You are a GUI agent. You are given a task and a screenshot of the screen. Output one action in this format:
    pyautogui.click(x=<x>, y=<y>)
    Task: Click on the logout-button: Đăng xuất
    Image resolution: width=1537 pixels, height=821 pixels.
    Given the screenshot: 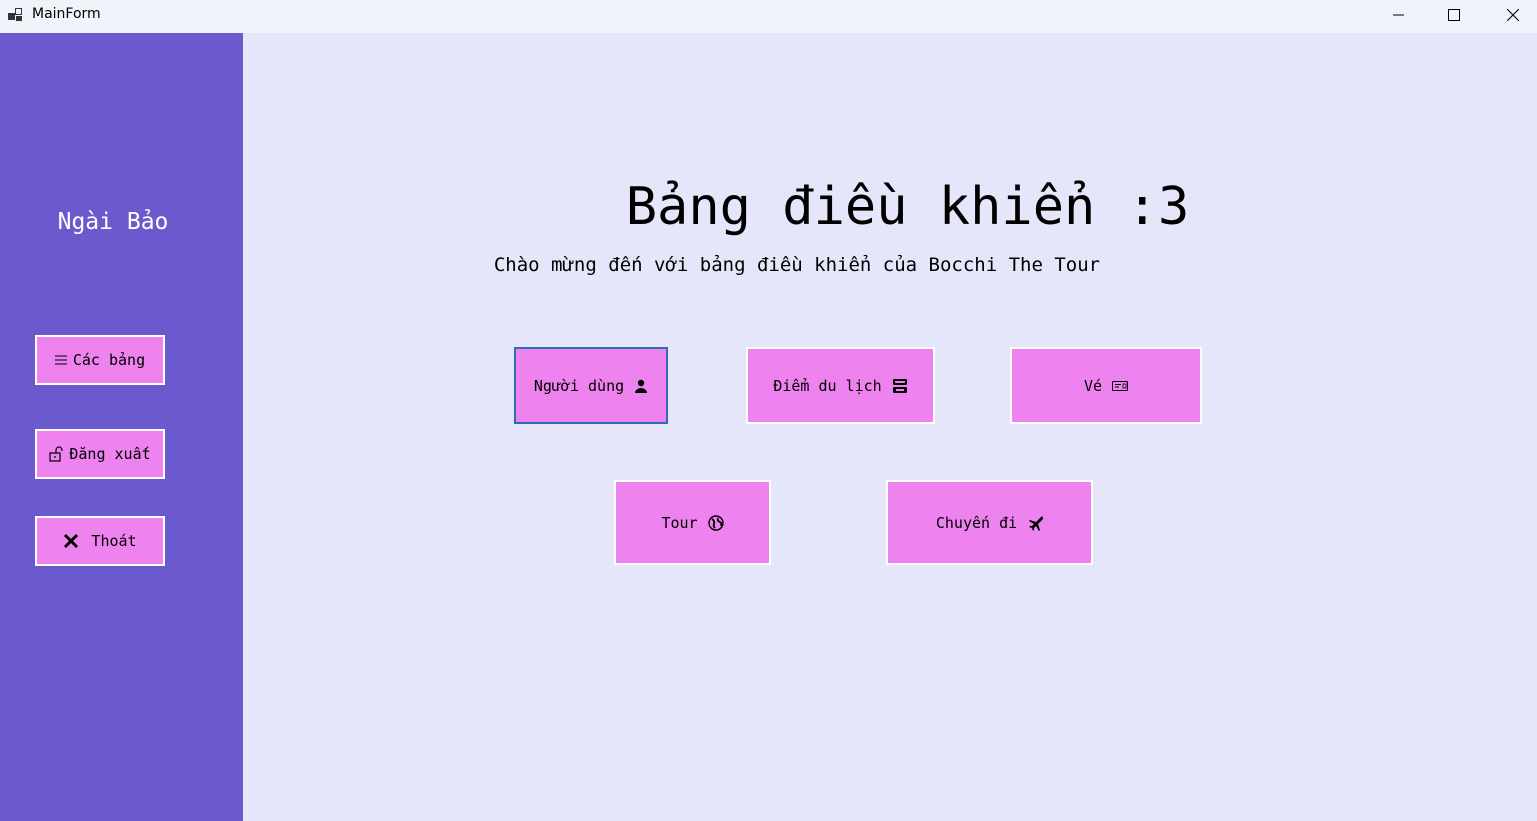 What is the action you would take?
    pyautogui.click(x=100, y=454)
    